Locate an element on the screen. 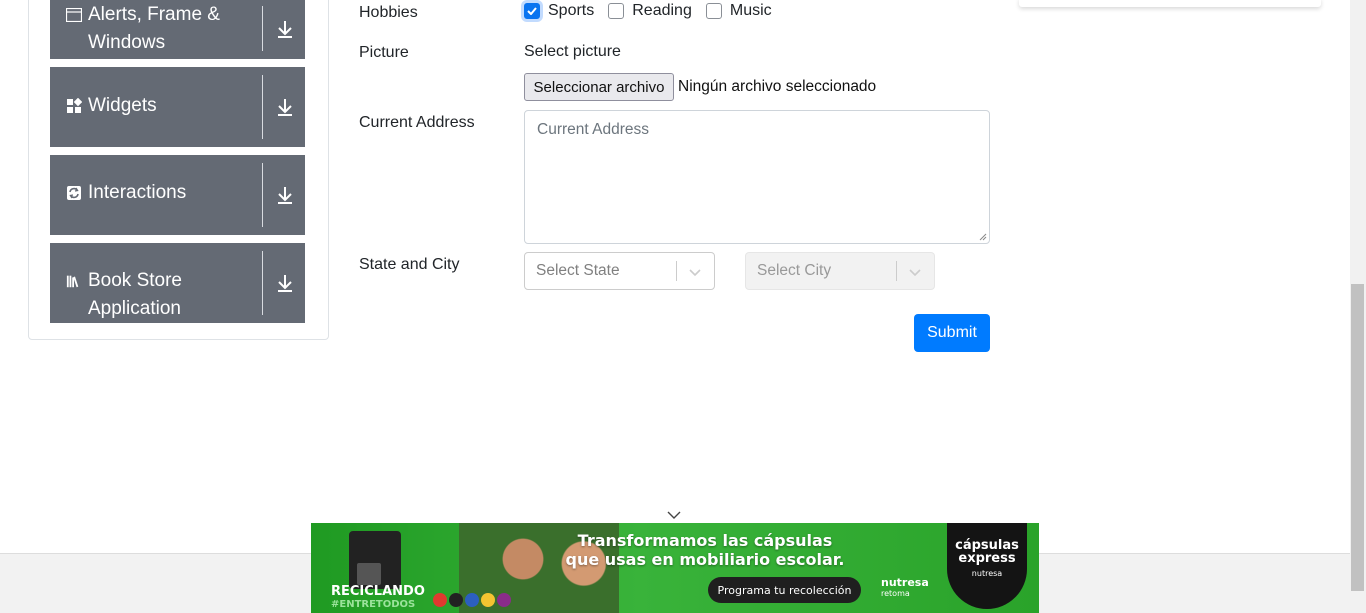 Image resolution: width=1366 pixels, height=613 pixels. capsule-icons is located at coordinates (472, 600).